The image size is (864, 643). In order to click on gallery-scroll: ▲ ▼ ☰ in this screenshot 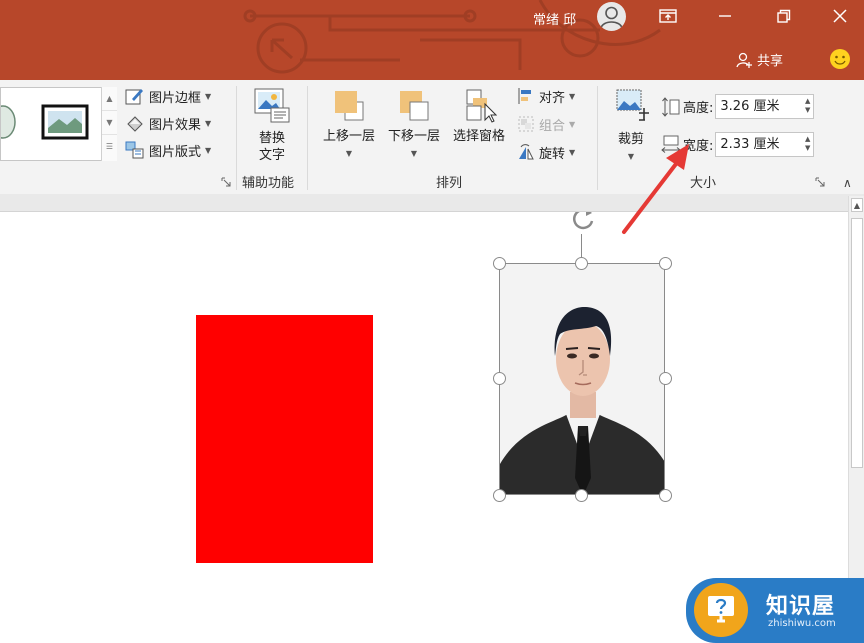, I will do `click(109, 124)`.